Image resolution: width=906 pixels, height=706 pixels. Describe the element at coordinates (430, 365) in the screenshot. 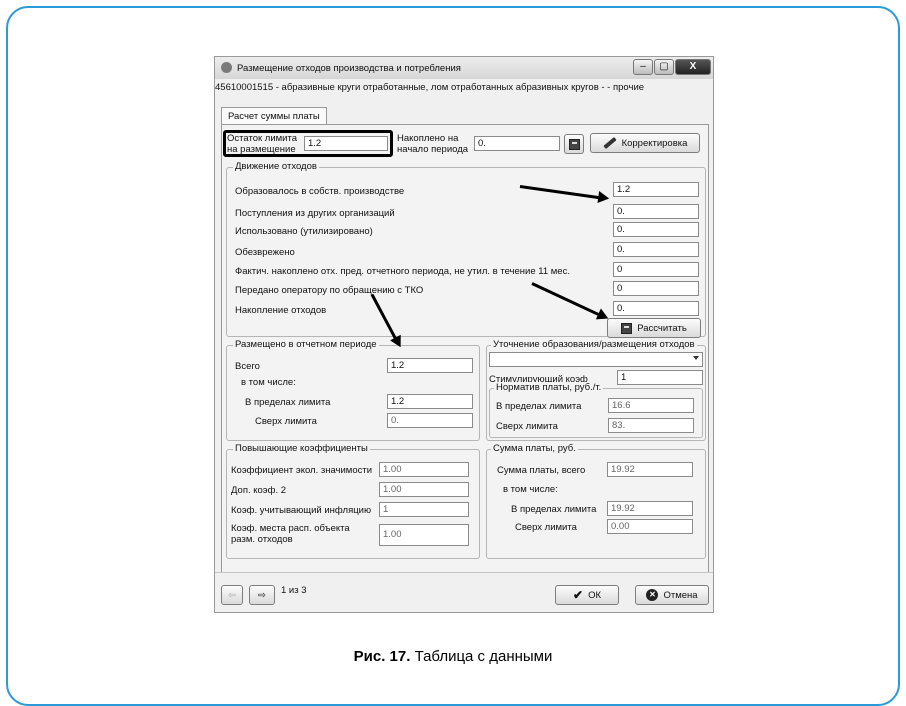

I see `placed-total-input: 1.2` at that location.